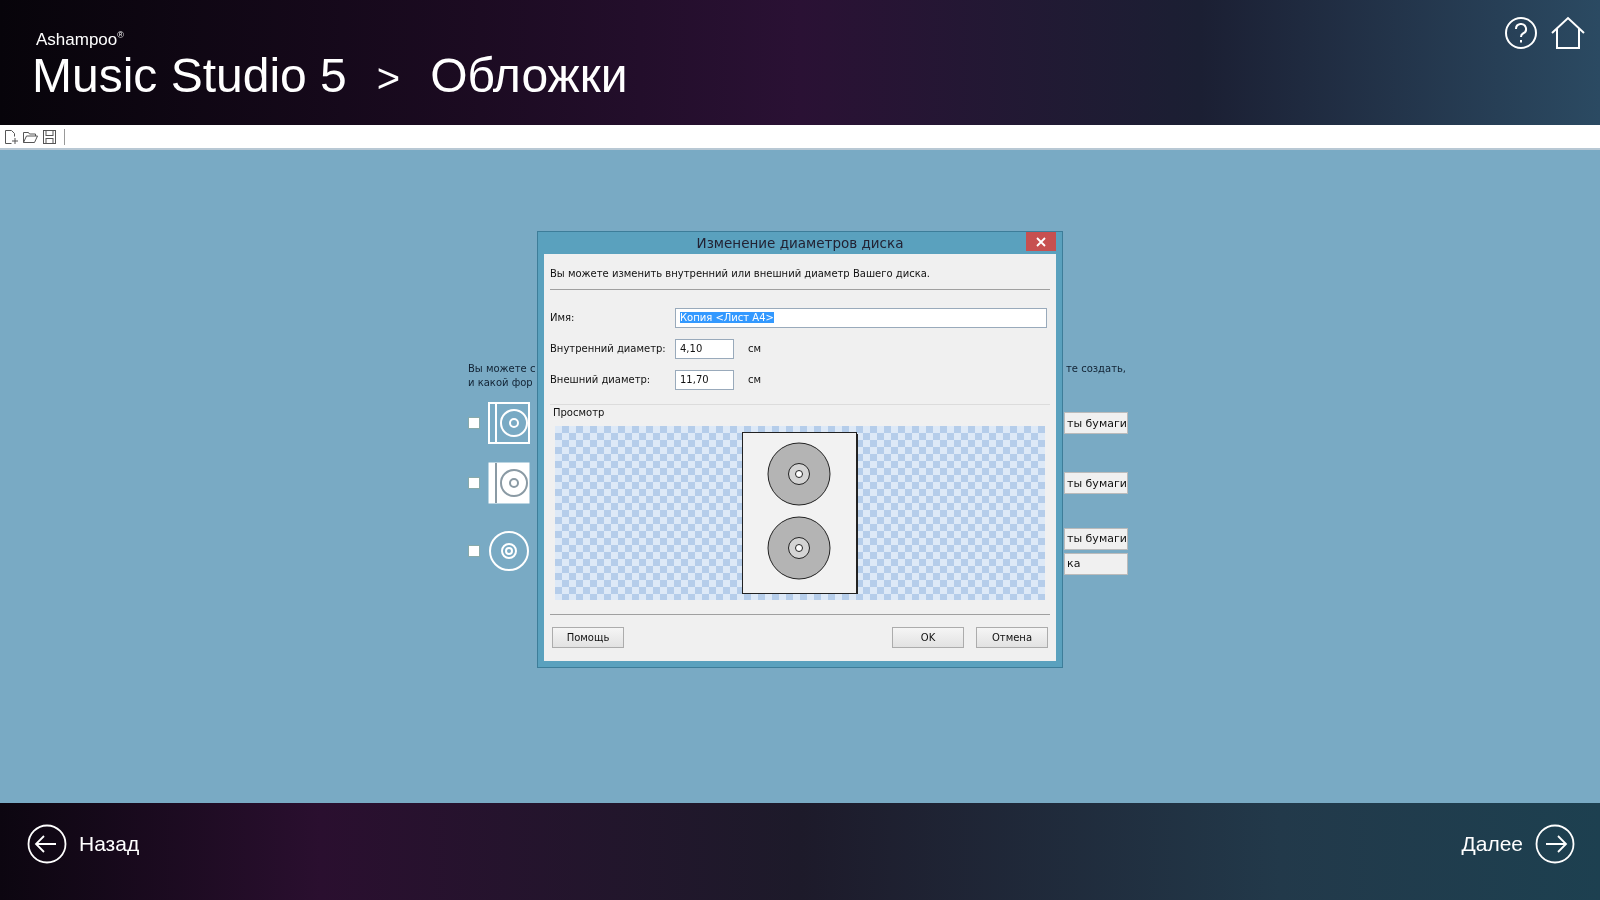  Describe the element at coordinates (1012, 637) in the screenshot. I see `dialog-button: Отмена` at that location.